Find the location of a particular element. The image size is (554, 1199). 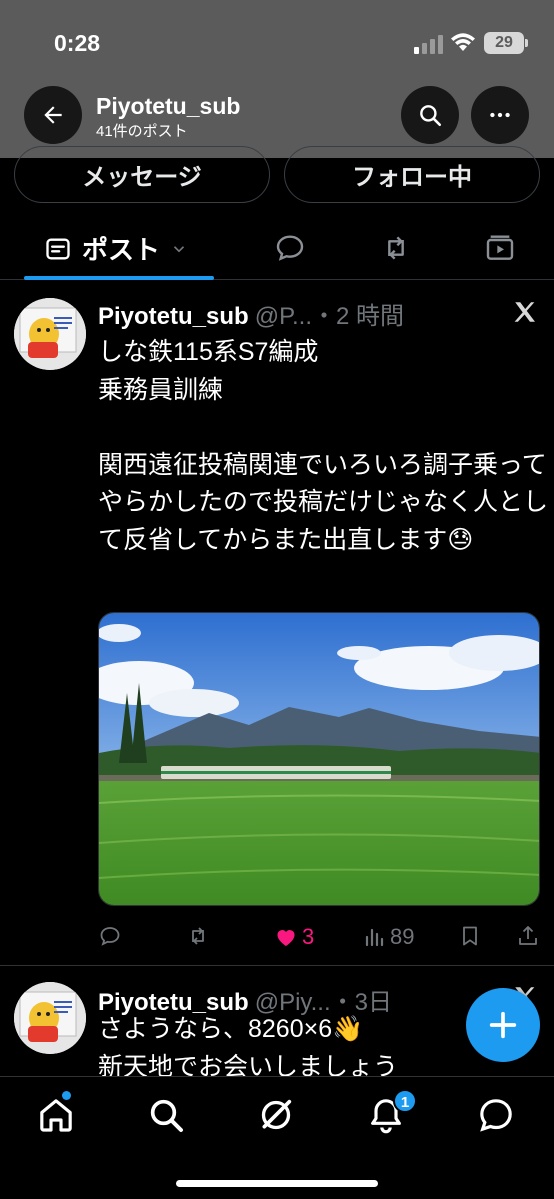

arrow-left-icon is located at coordinates (53, 115).